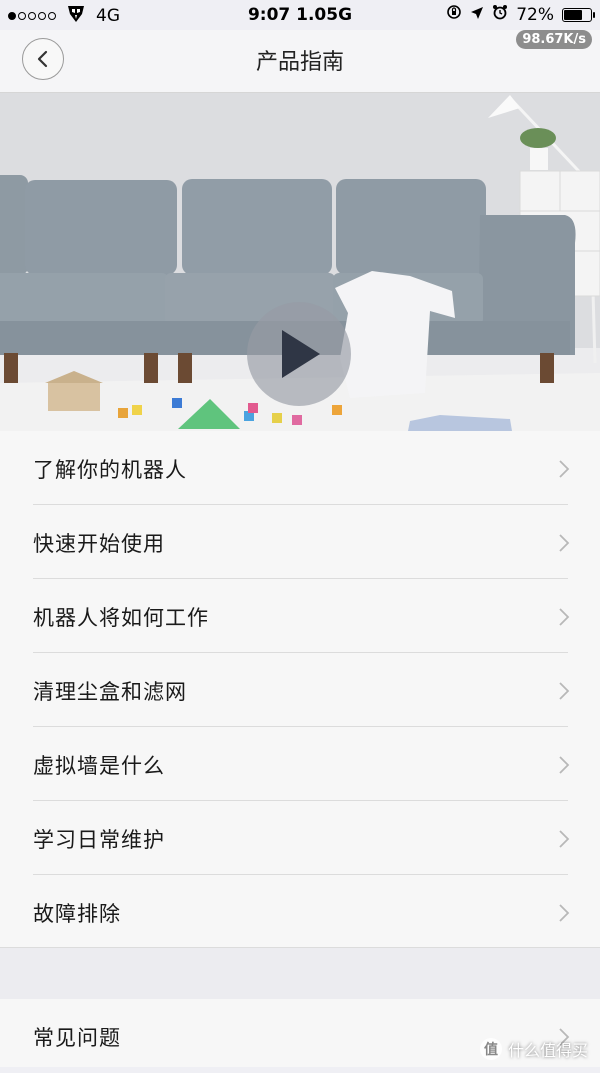 The width and height of the screenshot is (600, 1073). What do you see at coordinates (300, 616) in the screenshot?
I see `menu-item-how-robot-works: 机器人将如何工作` at bounding box center [300, 616].